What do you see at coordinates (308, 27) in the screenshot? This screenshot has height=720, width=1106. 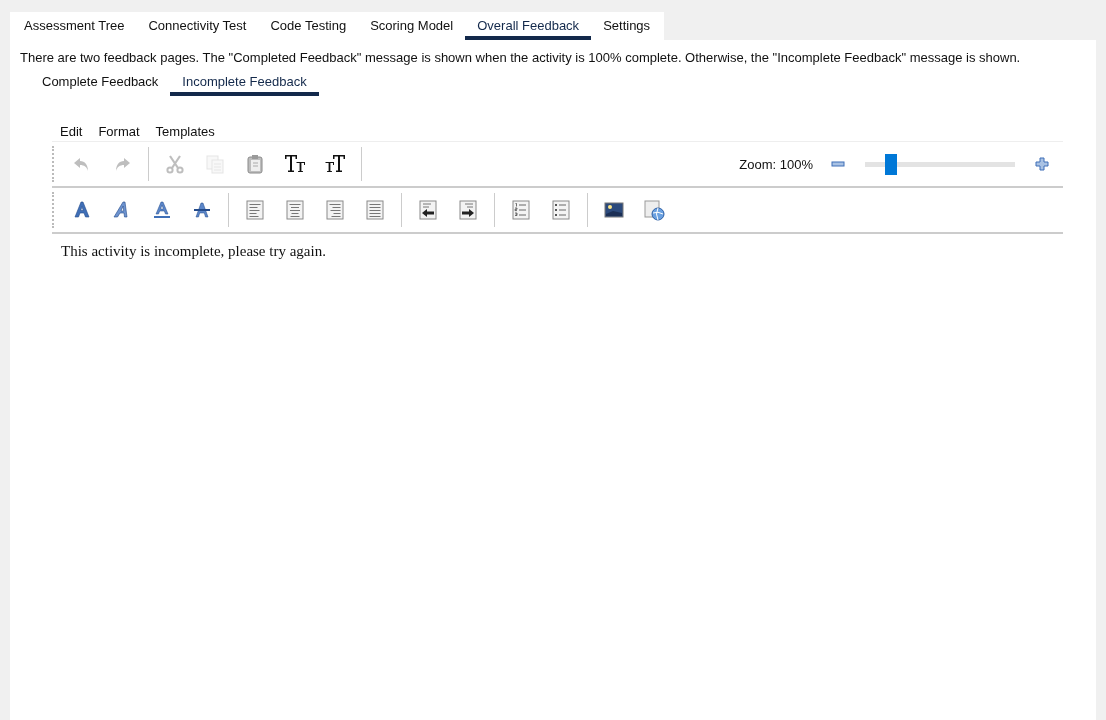 I see `tab: Code Testing` at bounding box center [308, 27].